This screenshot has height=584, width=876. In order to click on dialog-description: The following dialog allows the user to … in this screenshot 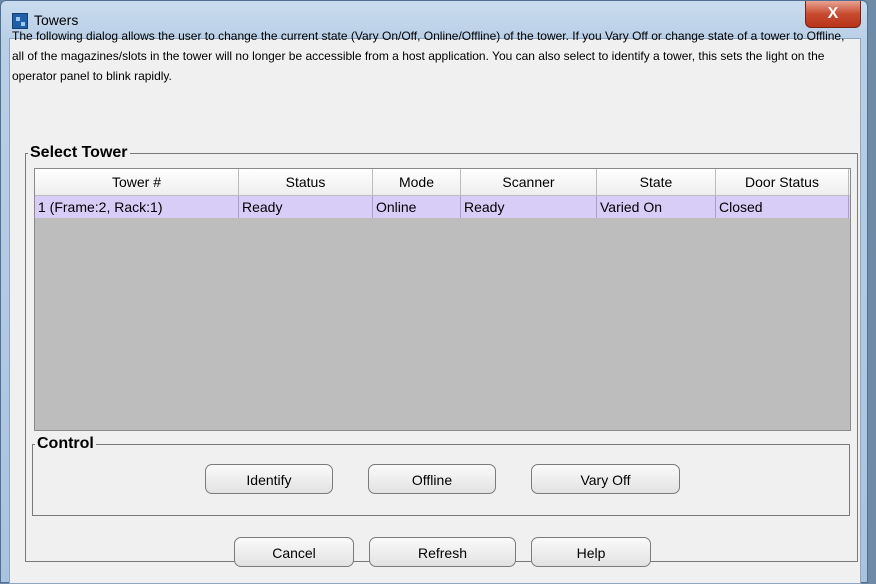, I will do `click(428, 56)`.